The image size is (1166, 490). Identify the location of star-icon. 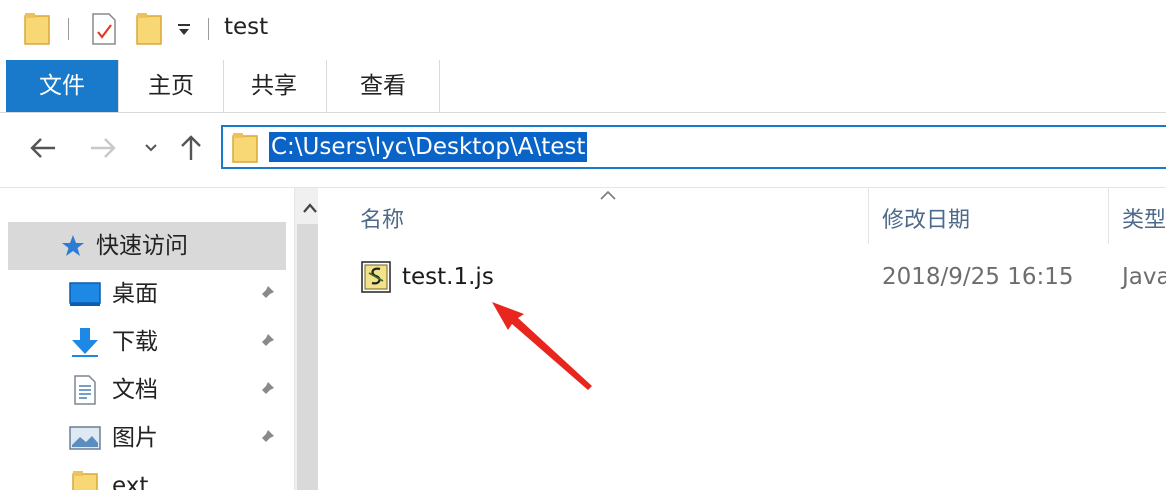
(73, 246).